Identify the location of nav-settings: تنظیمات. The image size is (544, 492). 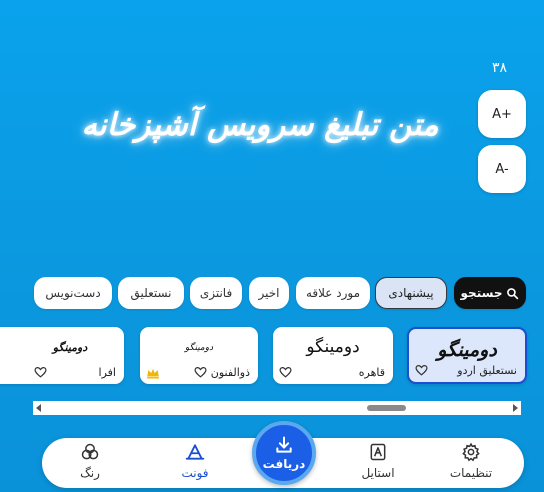
(471, 464).